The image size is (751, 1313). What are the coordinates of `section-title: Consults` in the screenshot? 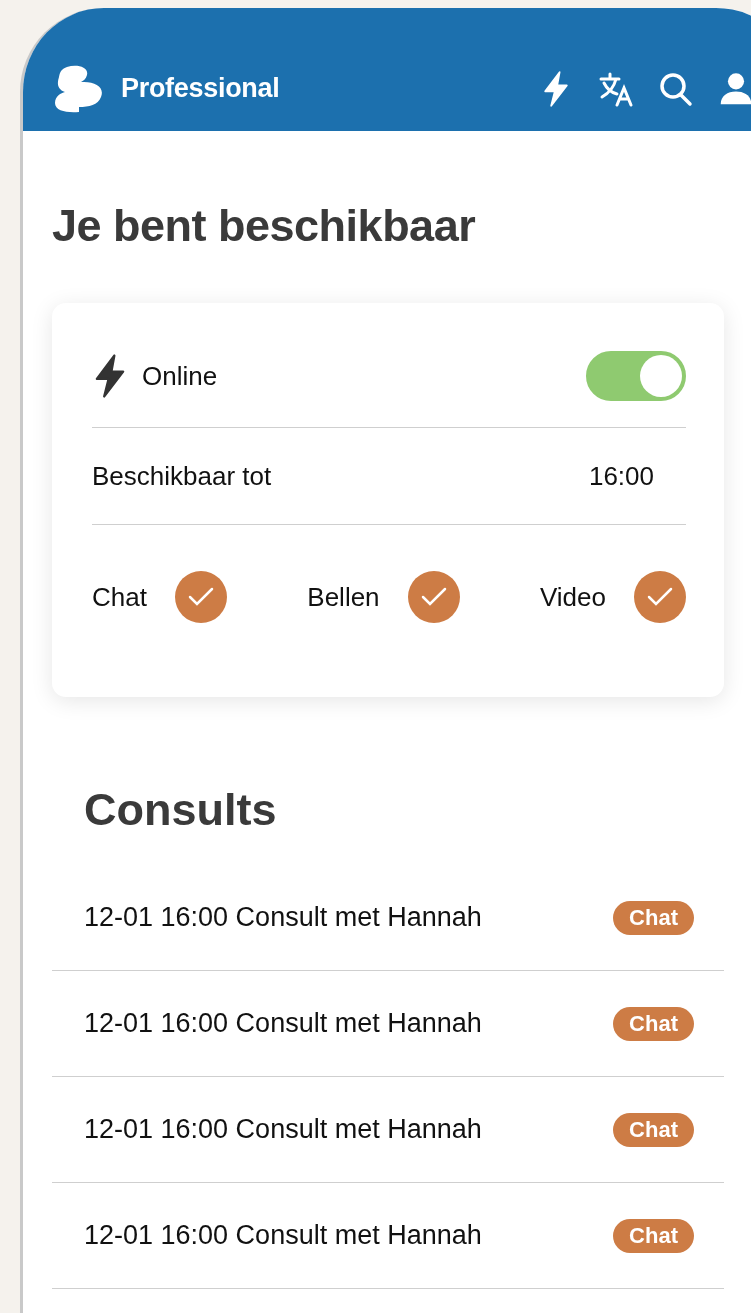 It's located at (181, 810).